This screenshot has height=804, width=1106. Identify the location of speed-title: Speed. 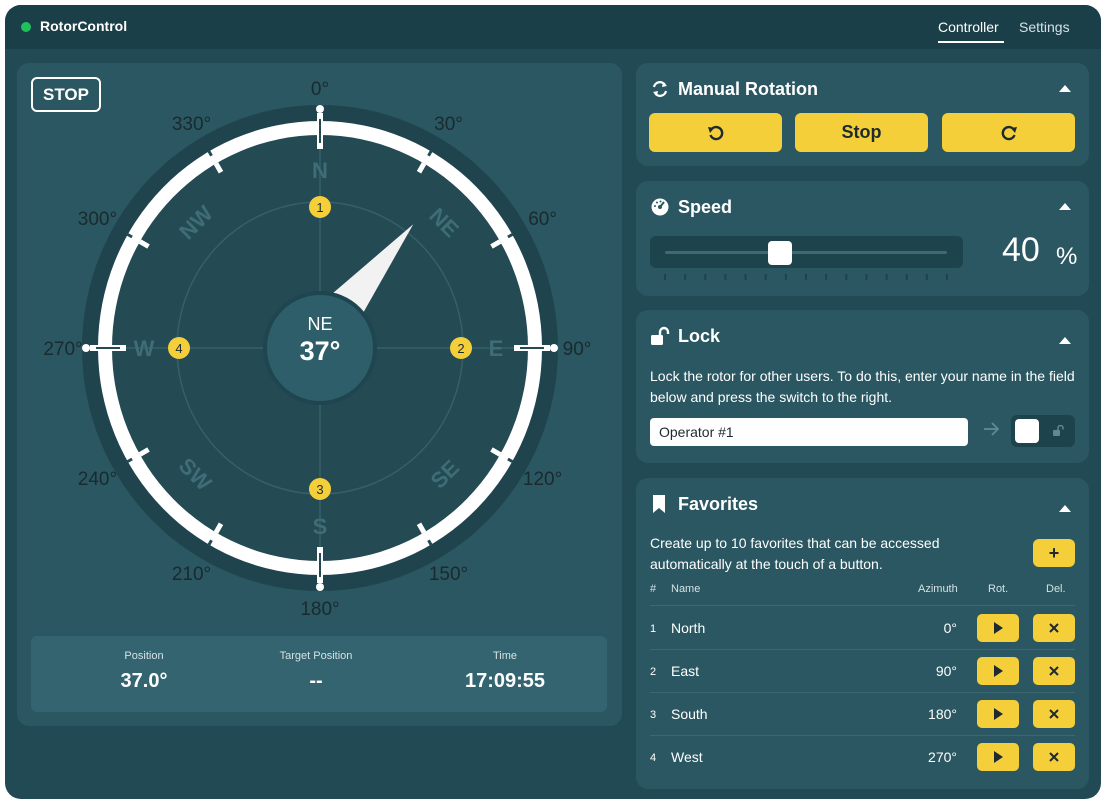
(705, 206).